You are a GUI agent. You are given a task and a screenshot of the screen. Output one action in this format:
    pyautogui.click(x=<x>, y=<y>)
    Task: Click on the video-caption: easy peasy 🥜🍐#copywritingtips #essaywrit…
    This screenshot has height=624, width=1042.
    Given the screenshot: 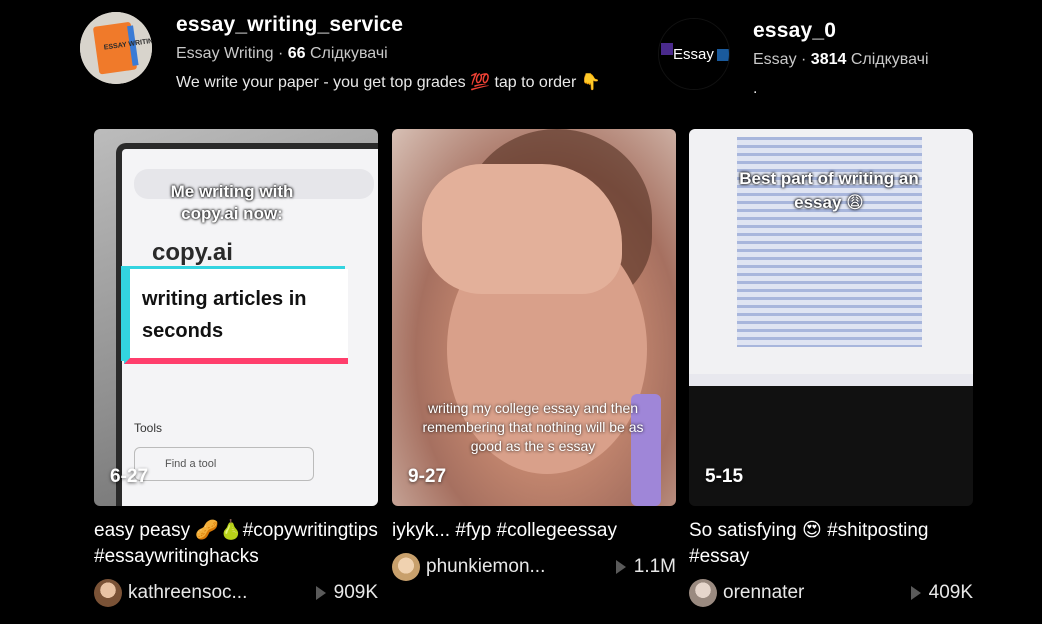 What is the action you would take?
    pyautogui.click(x=236, y=544)
    